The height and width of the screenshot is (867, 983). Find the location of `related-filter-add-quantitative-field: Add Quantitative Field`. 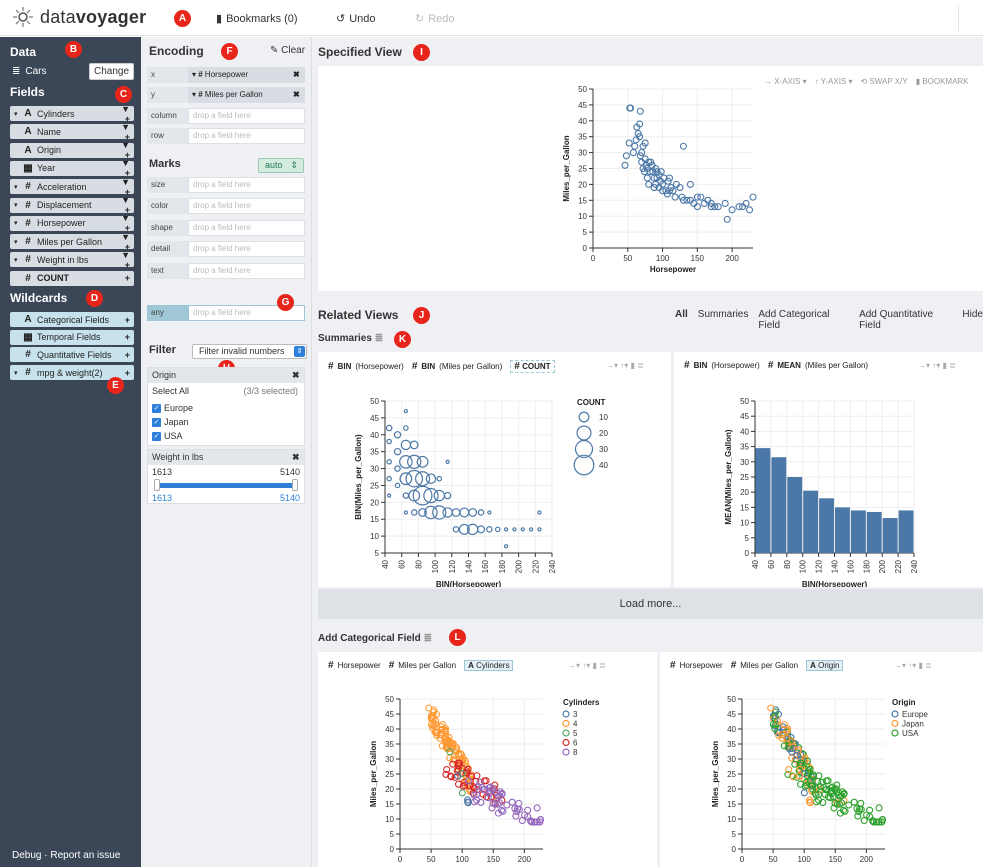

related-filter-add-quantitative-field: Add Quantitative Field is located at coordinates (905, 320).